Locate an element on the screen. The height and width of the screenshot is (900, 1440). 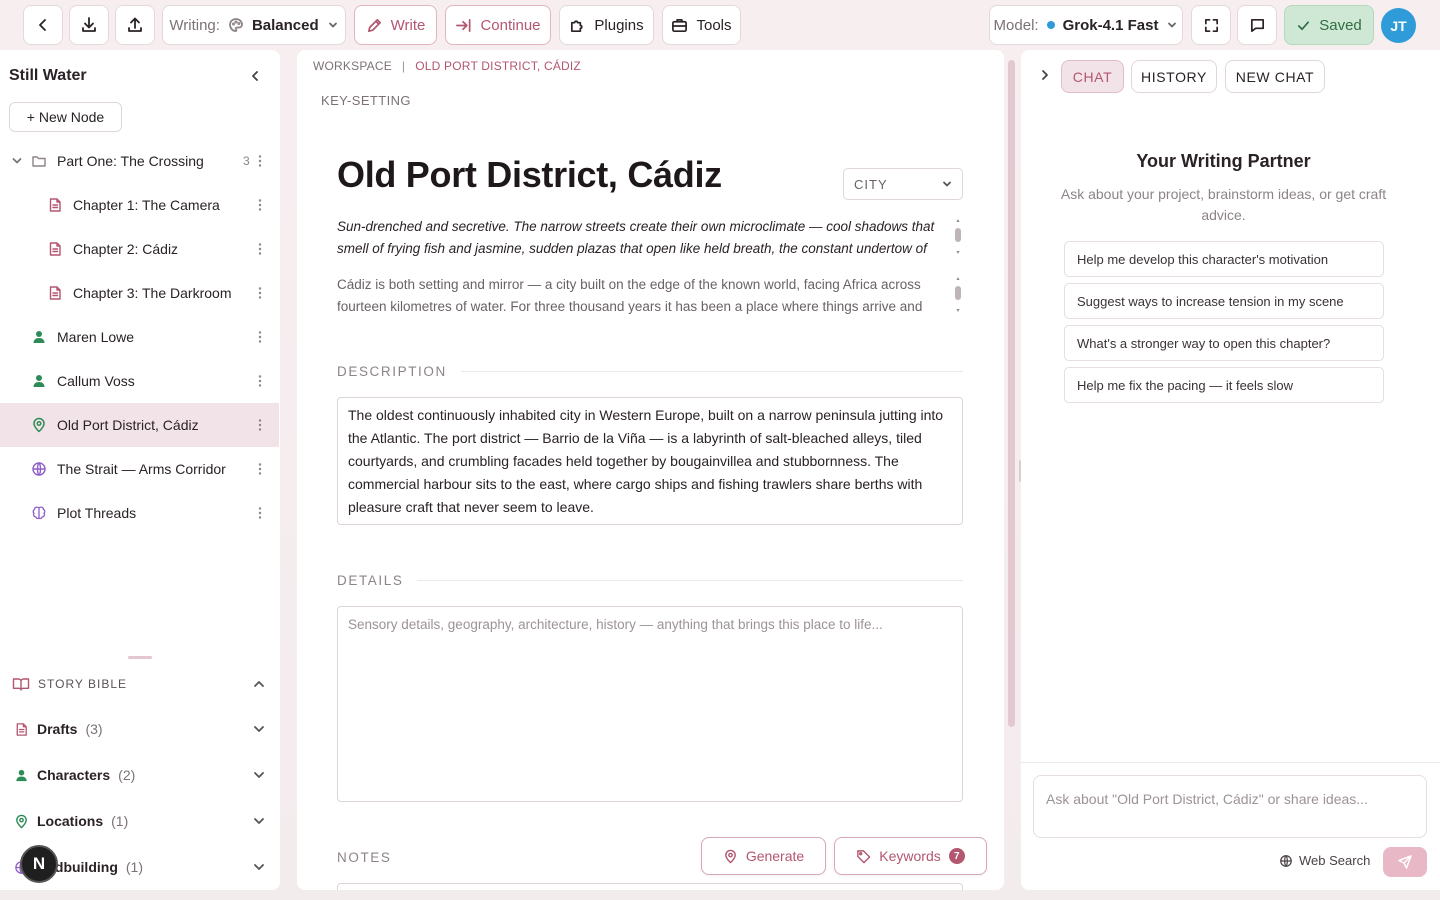
tree-item-label: The Strait — Arms Corridor is located at coordinates (141, 469).